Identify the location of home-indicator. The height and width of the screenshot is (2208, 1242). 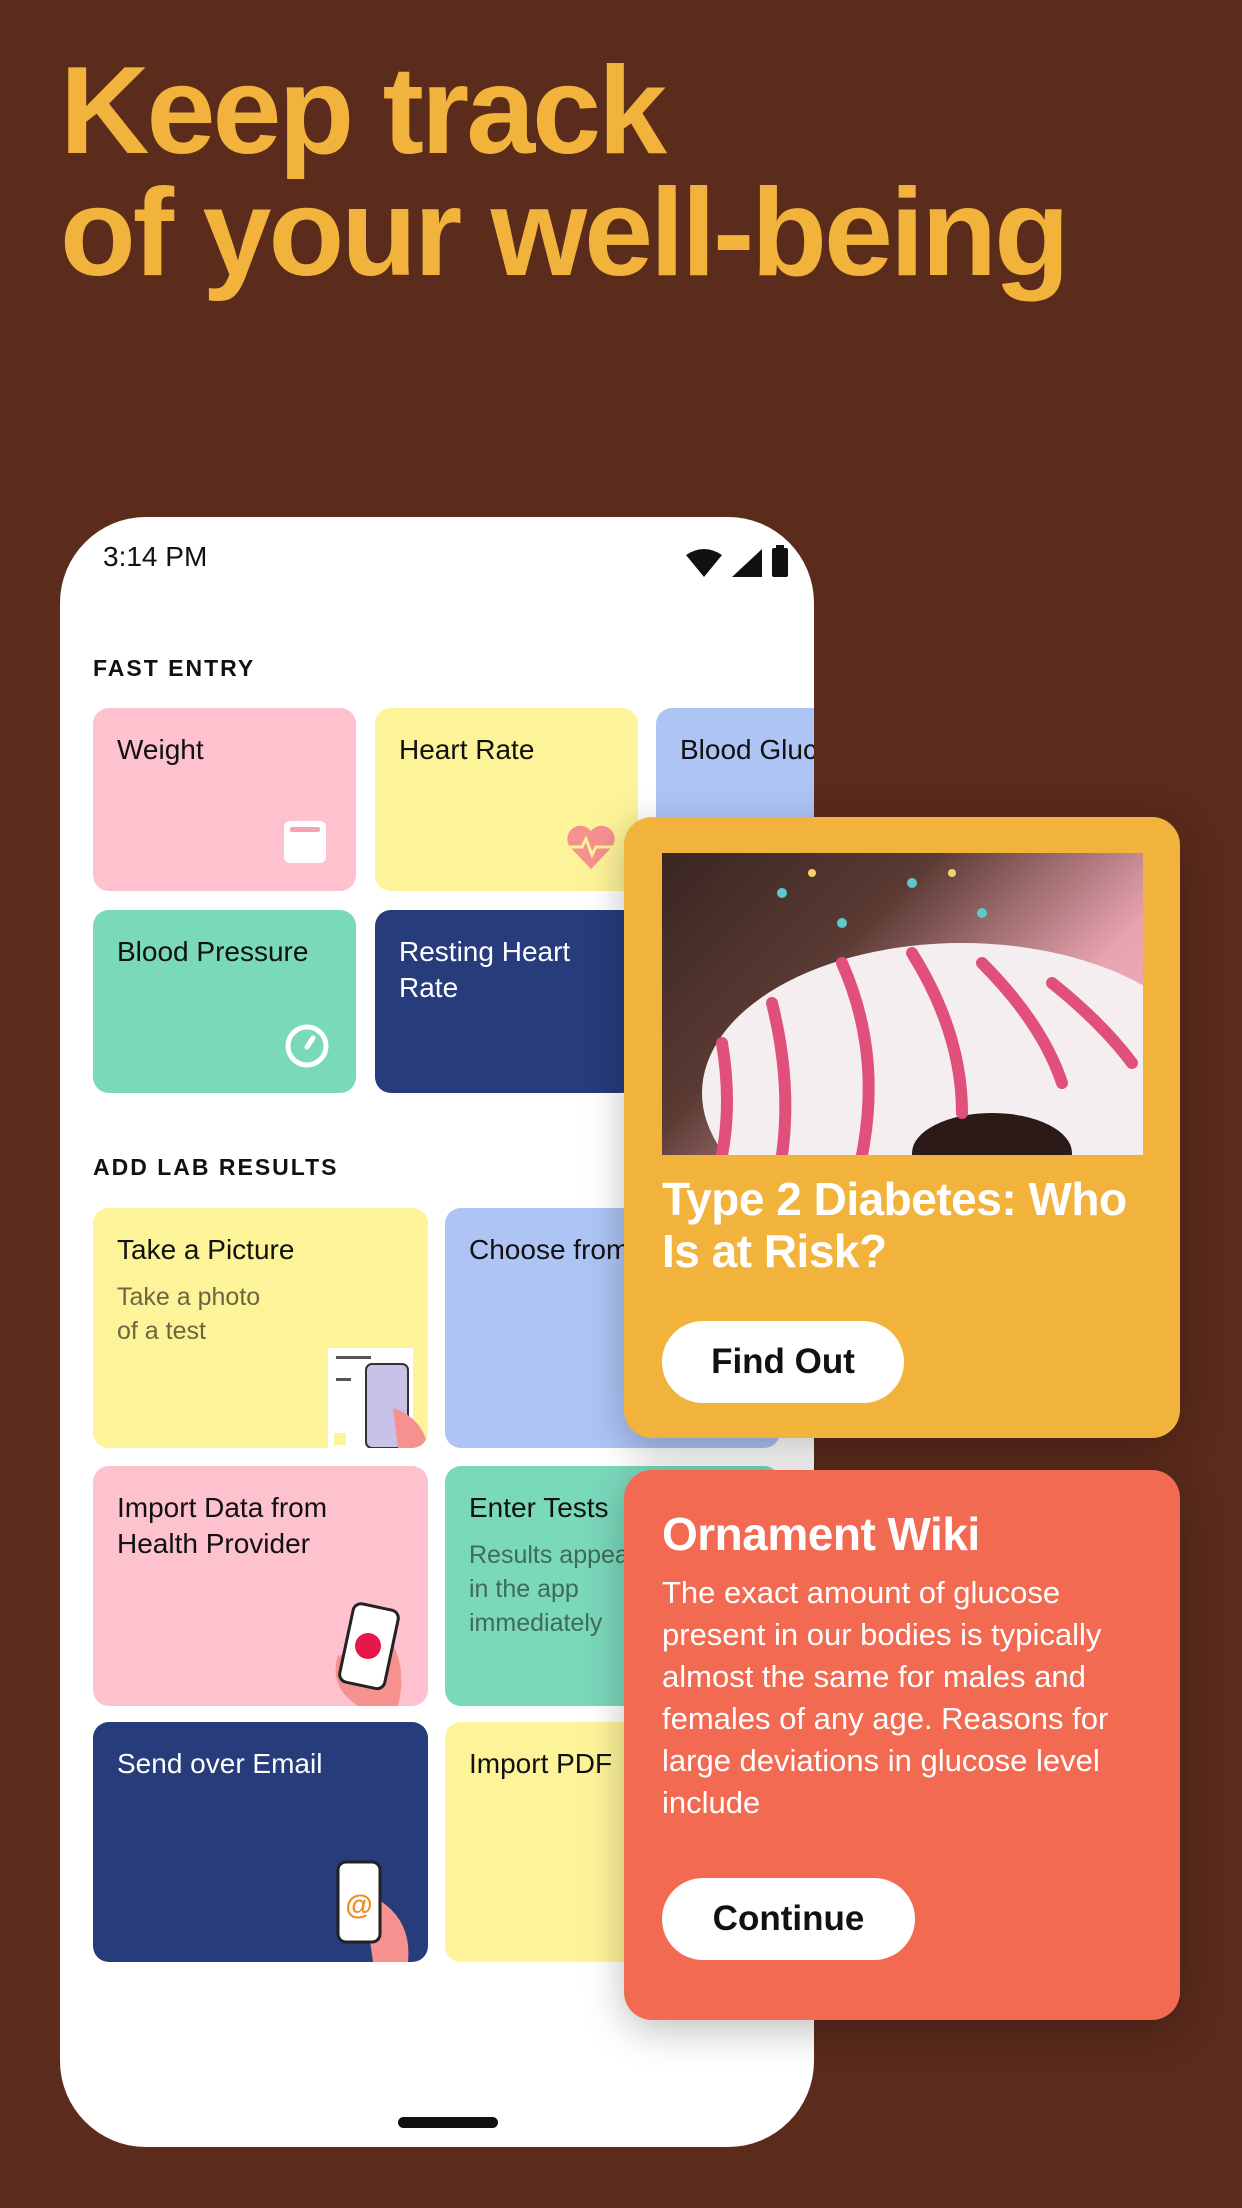
(448, 2122).